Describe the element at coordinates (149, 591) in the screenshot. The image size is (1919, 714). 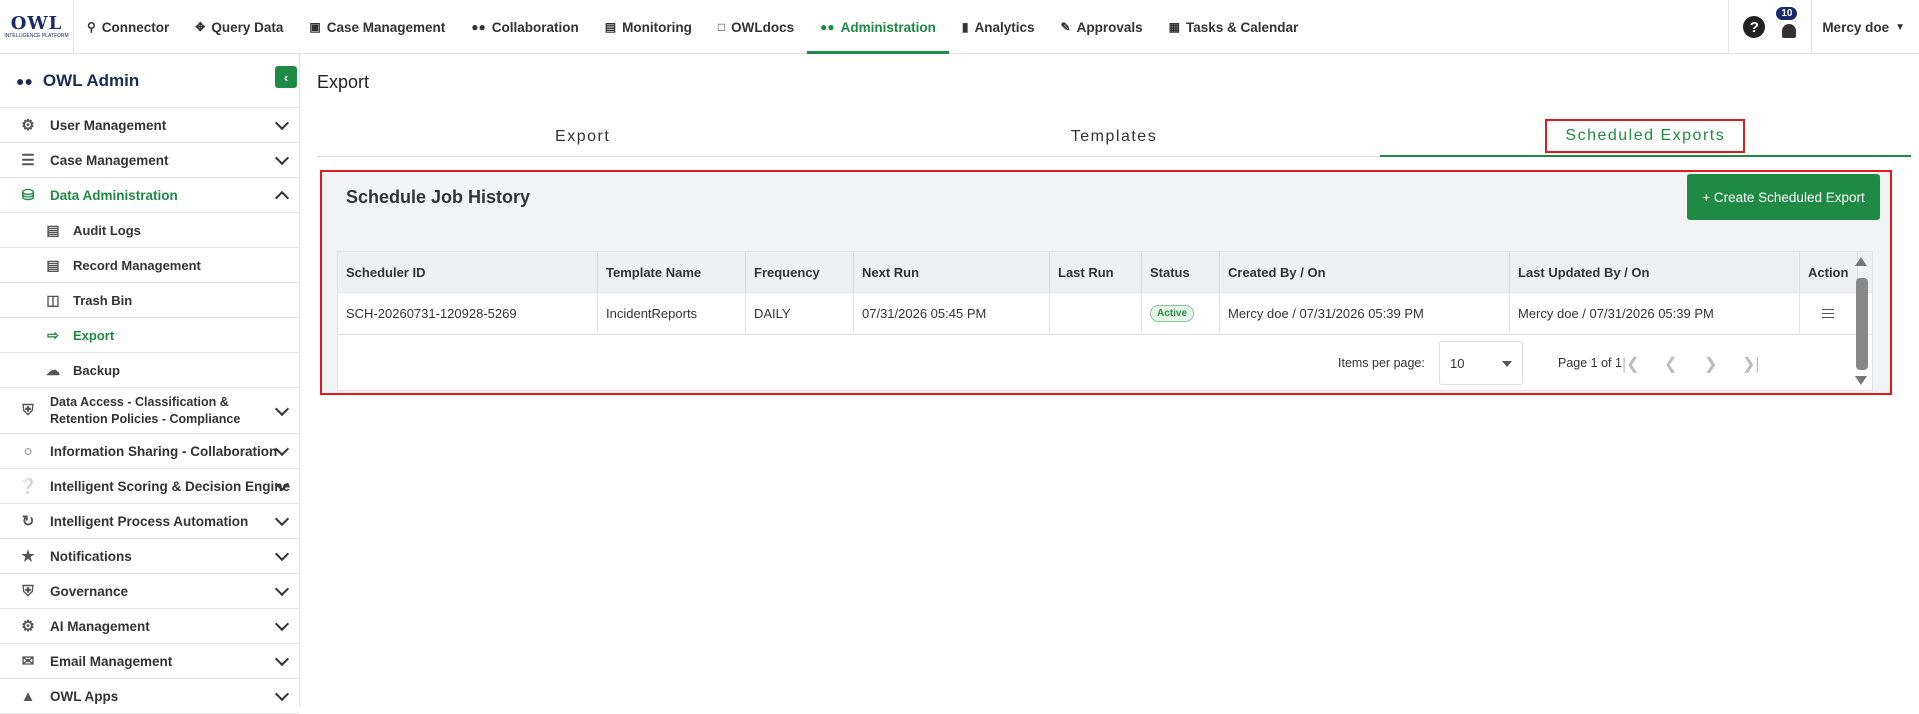
I see `sidebar-item-governance: ⛨ Governance` at that location.